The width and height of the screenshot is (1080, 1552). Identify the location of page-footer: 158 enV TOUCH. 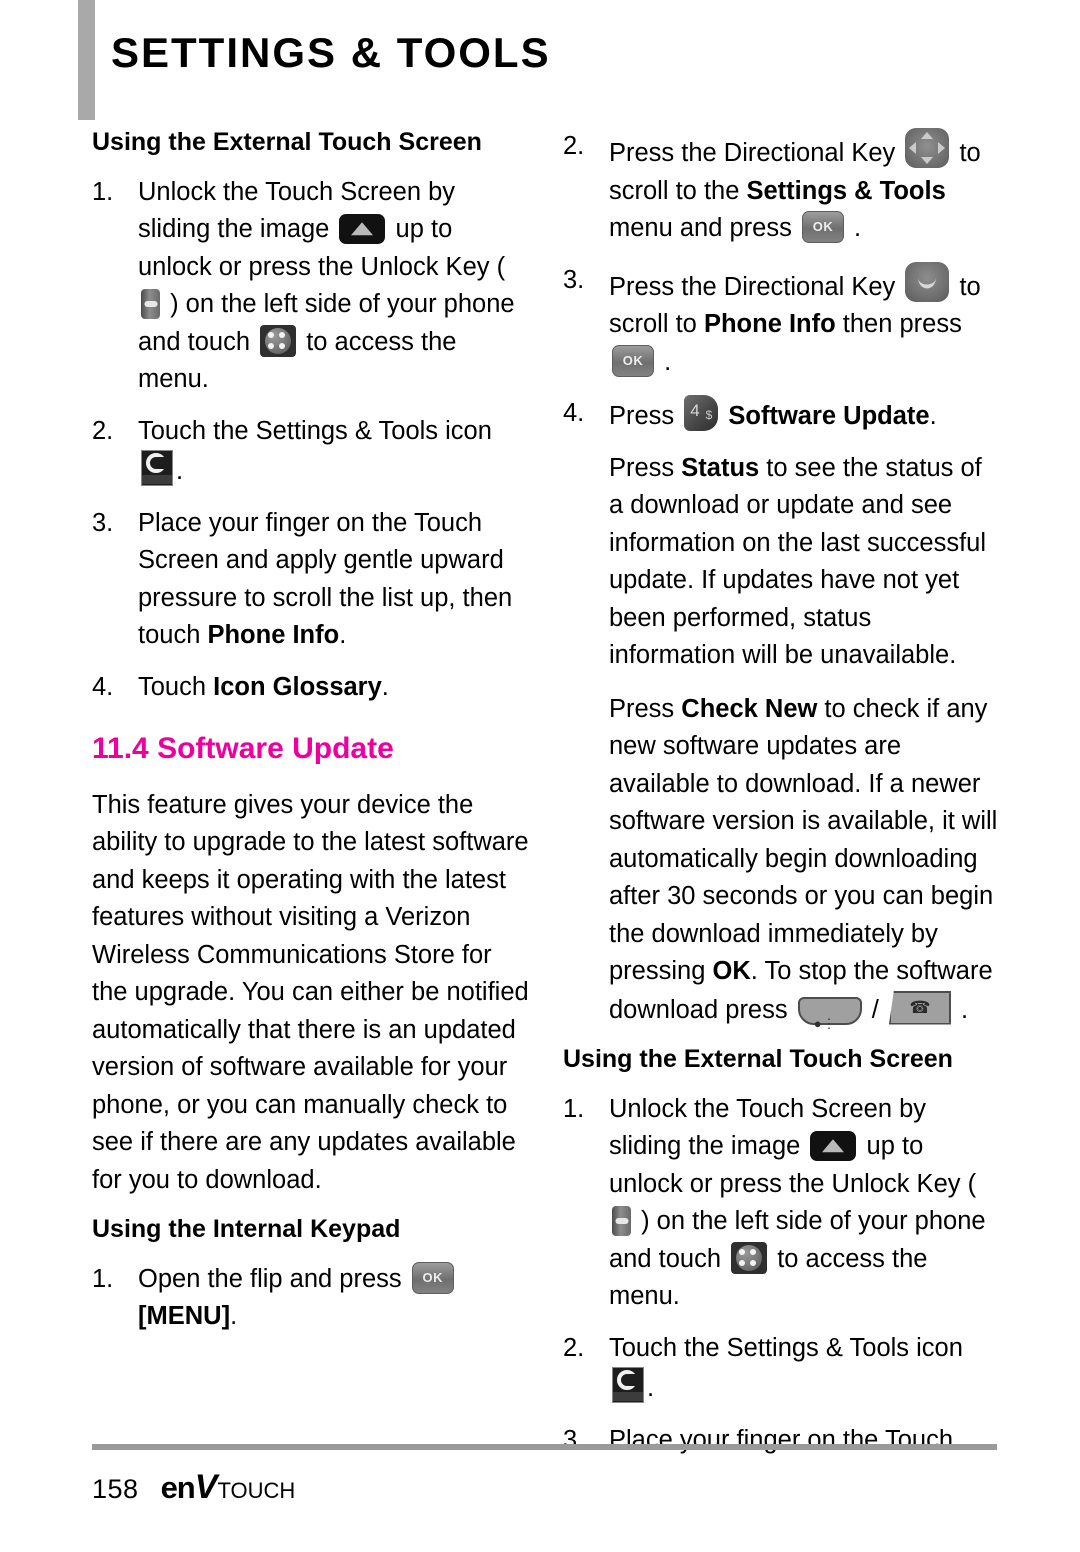
(544, 1475).